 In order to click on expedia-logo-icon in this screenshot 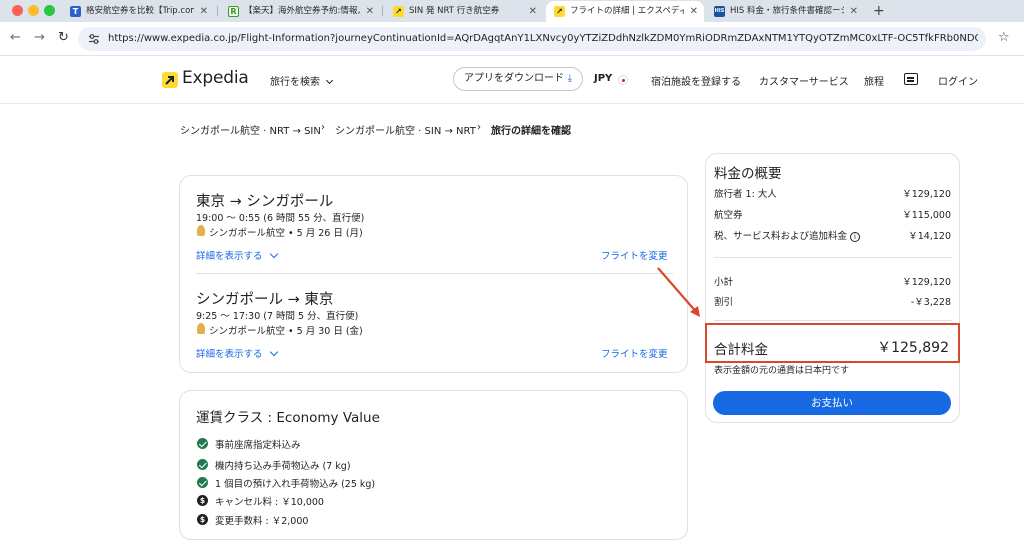, I will do `click(170, 80)`.